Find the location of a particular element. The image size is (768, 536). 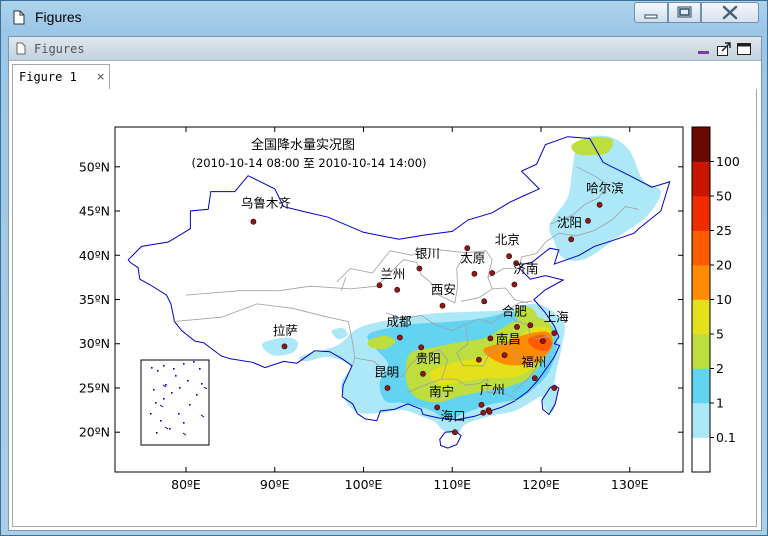

close-button is located at coordinates (730, 12).